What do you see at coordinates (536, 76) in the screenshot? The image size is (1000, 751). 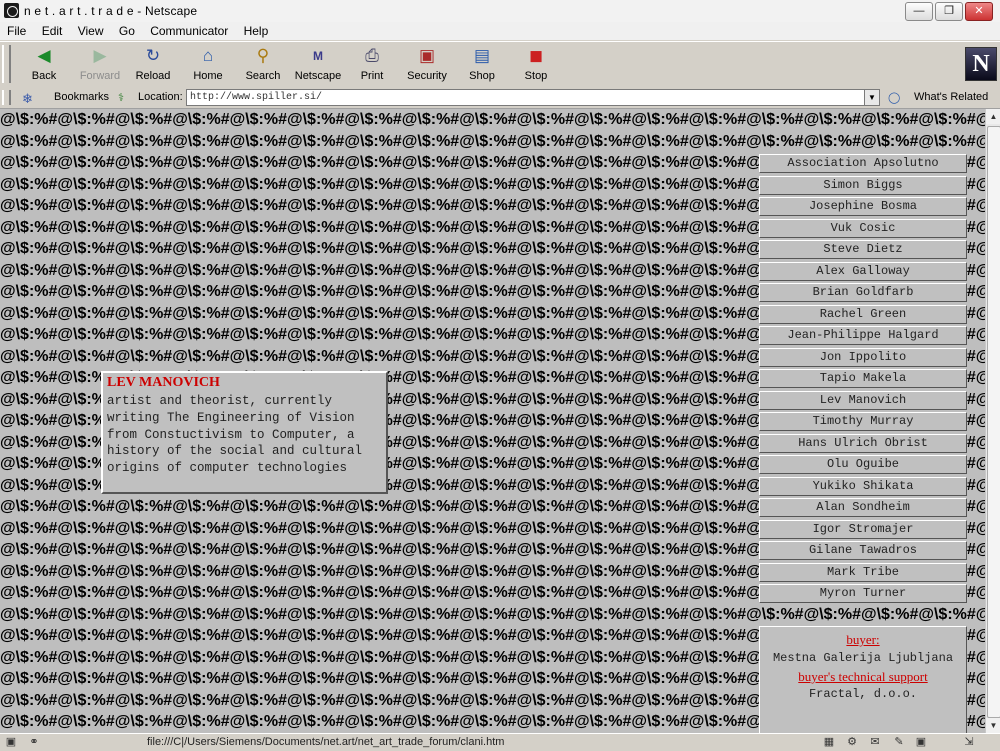 I see `stop-label: Stop` at bounding box center [536, 76].